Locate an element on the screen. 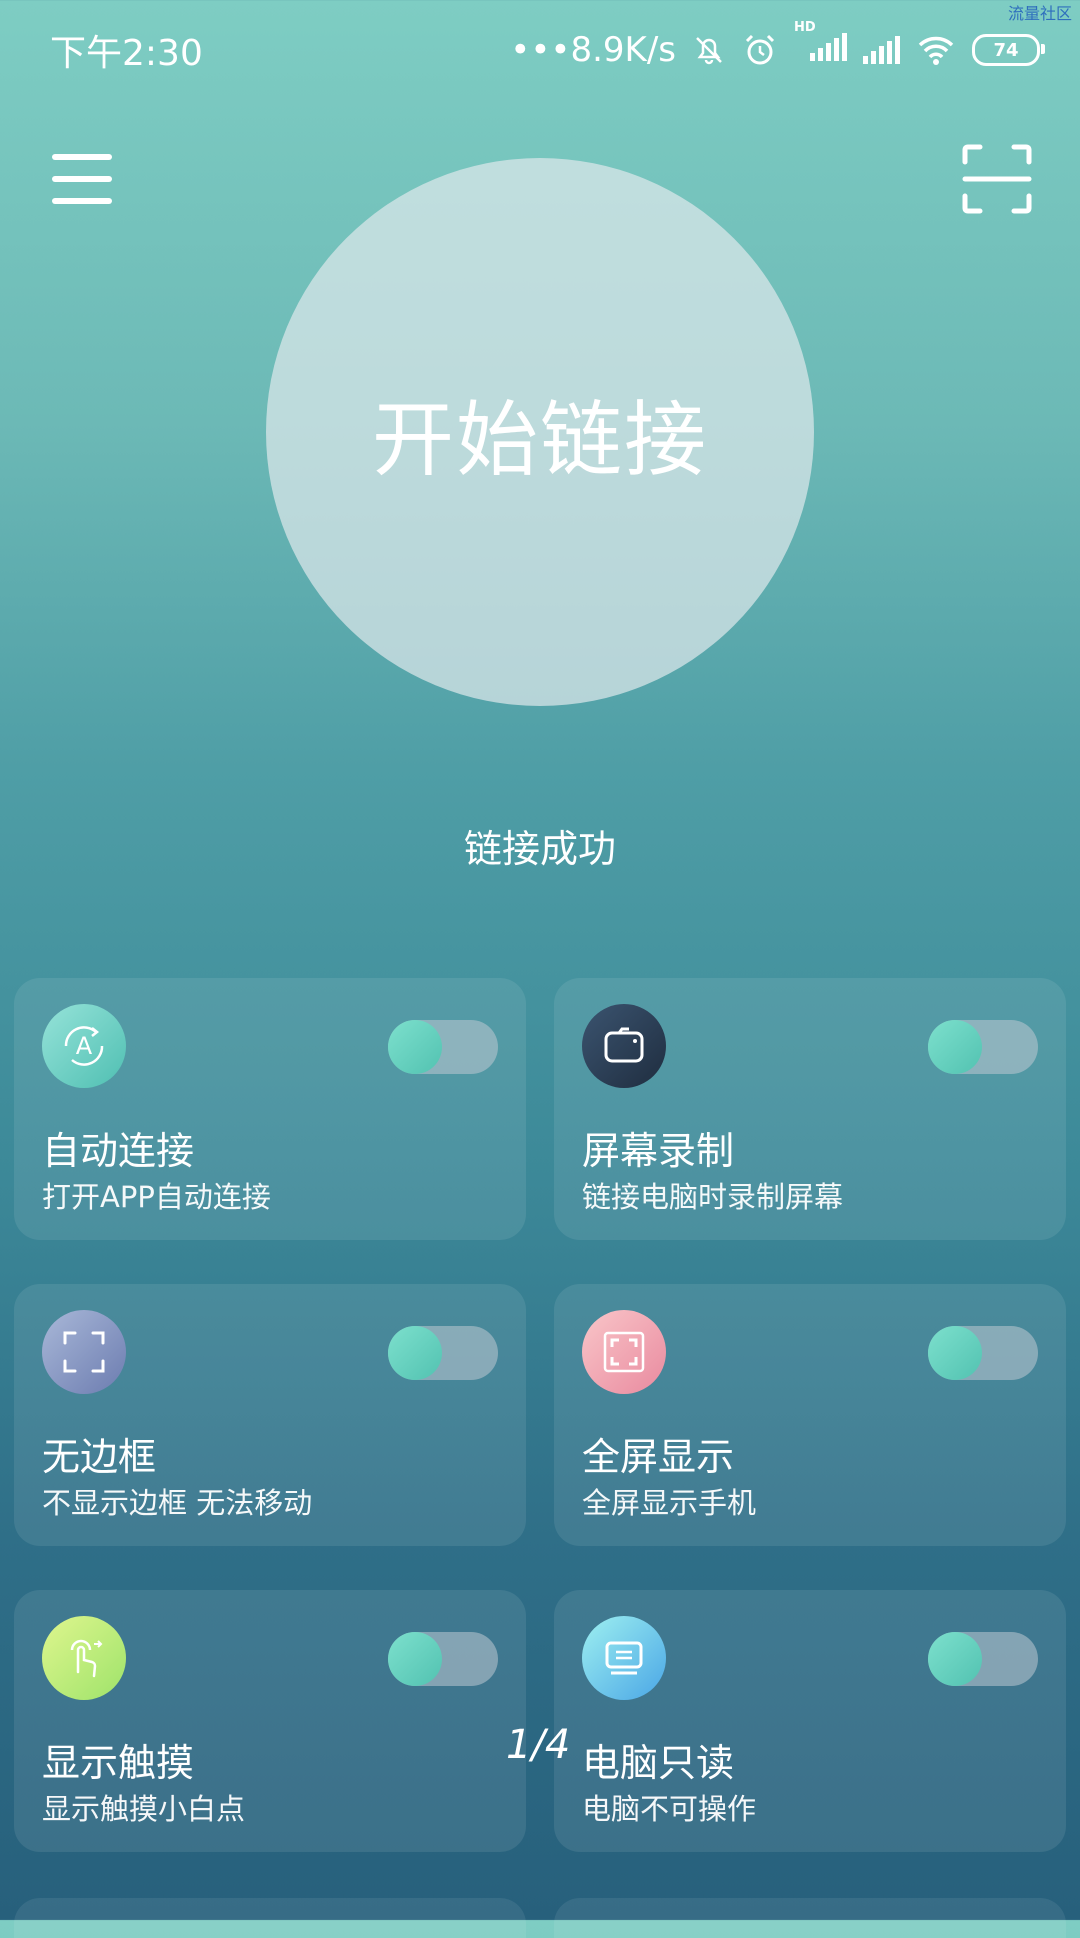 This screenshot has width=1080, height=1938. fullscreen-toggle is located at coordinates (983, 1353).